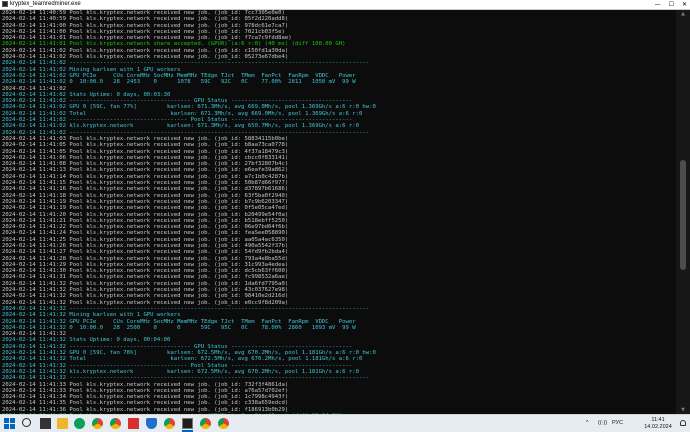 The height and width of the screenshot is (432, 690). What do you see at coordinates (26, 422) in the screenshot?
I see `search-icon` at bounding box center [26, 422].